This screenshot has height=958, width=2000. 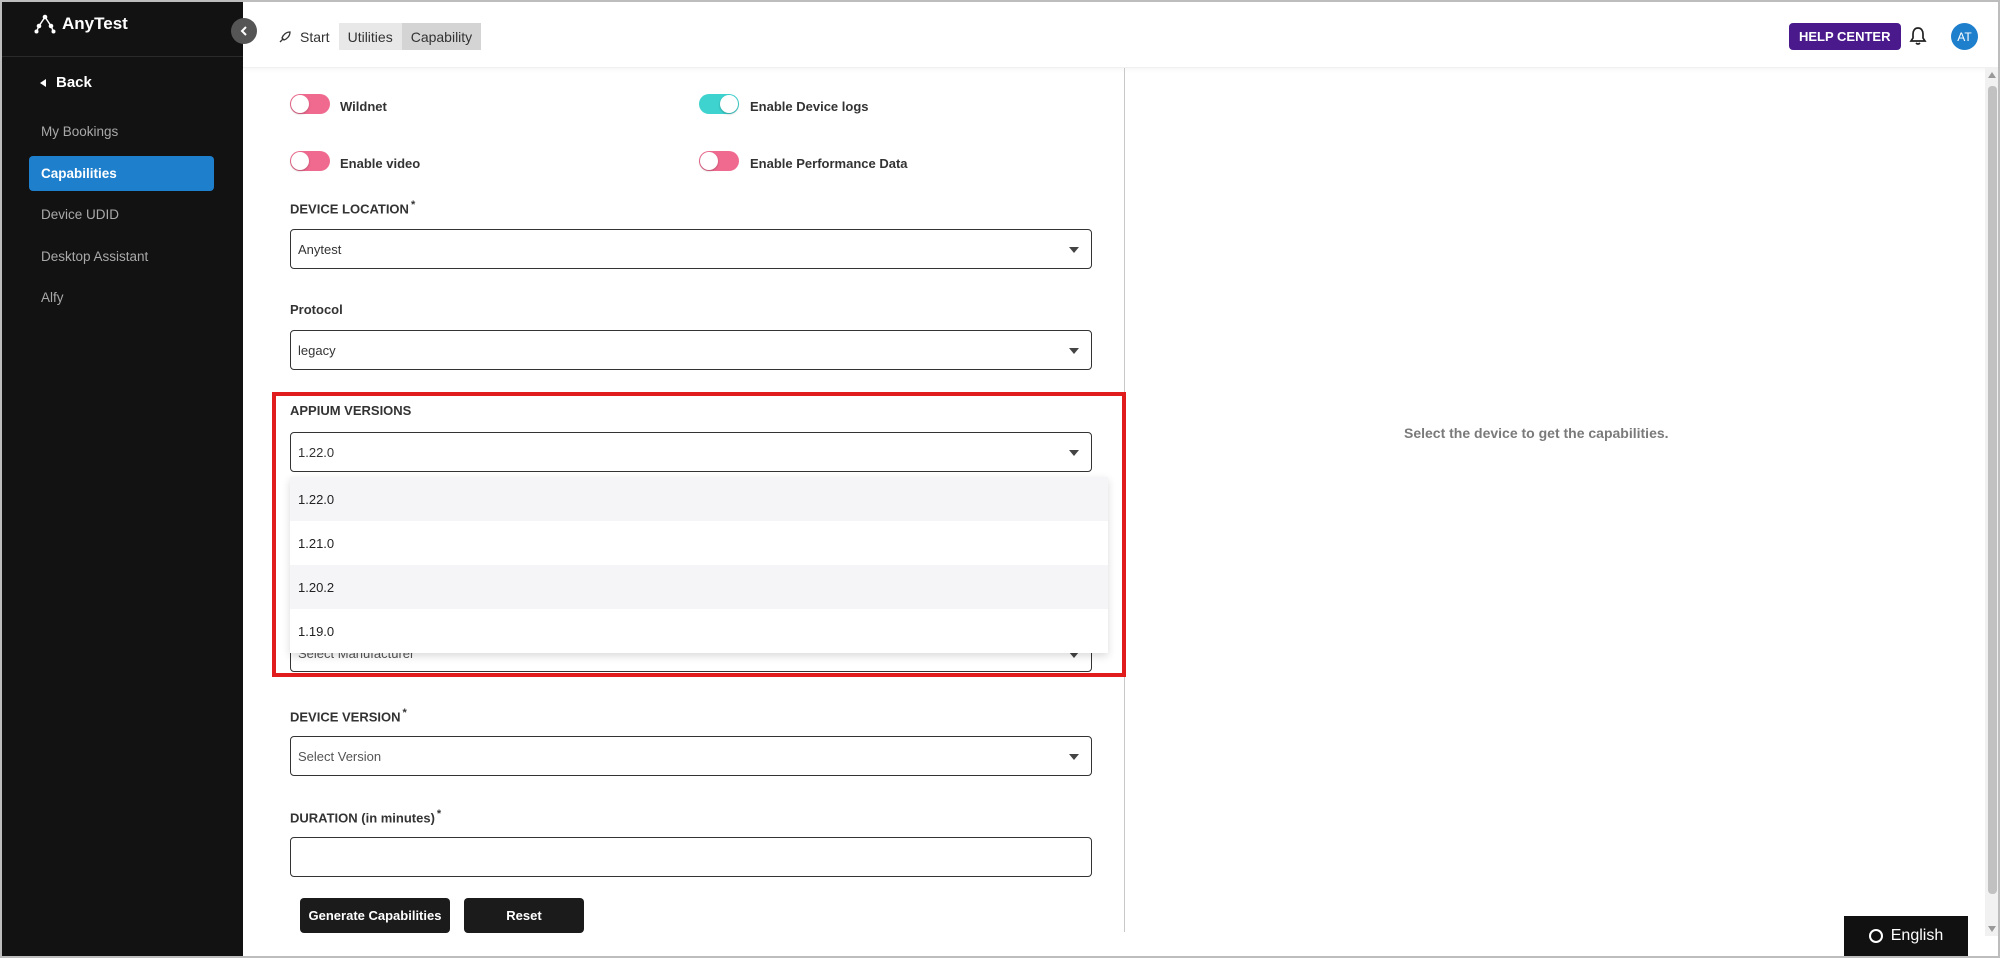 I want to click on appium-versions-label: APPIUM VERSIONS, so click(x=351, y=410).